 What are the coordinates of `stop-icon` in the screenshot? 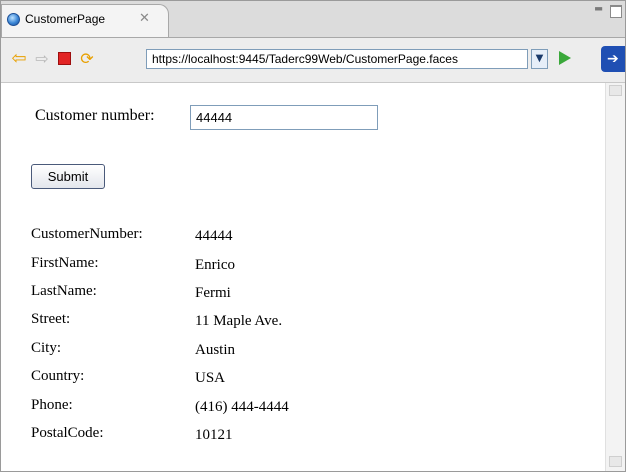 It's located at (64, 58).